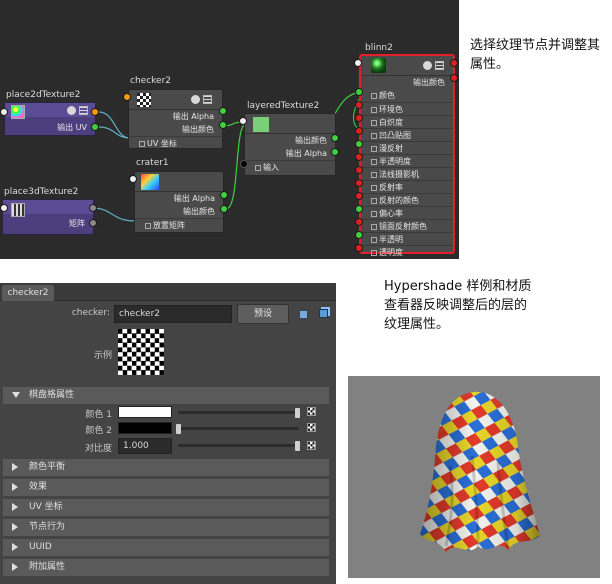  I want to click on crater-out-color-port: 输出颜色, so click(179, 211).